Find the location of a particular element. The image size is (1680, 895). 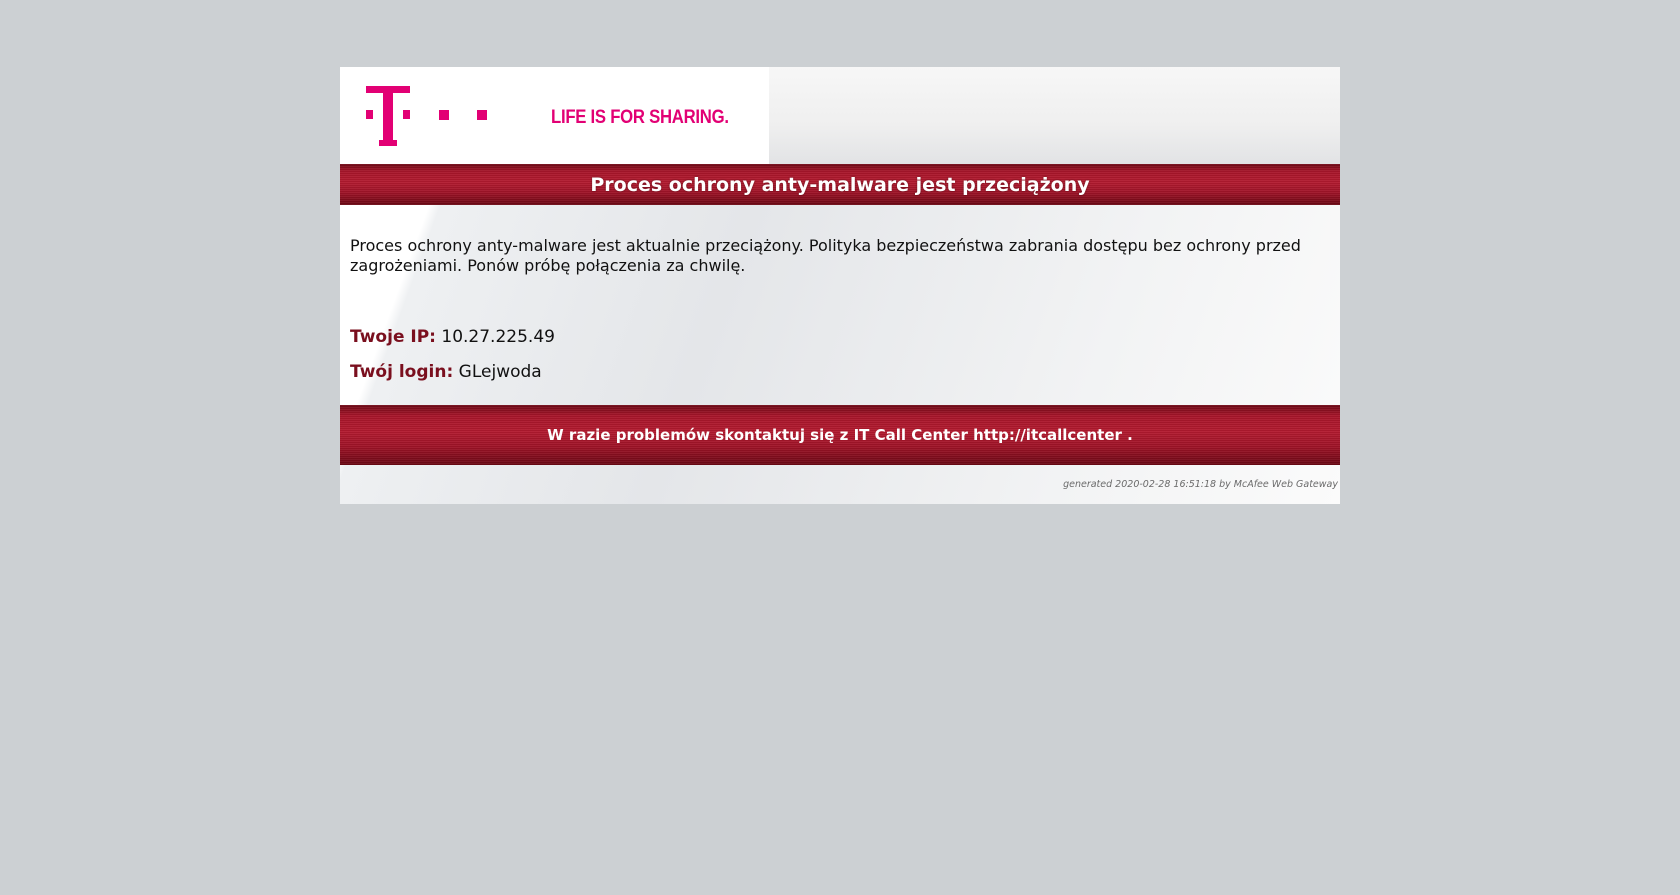

logo-area: LIFE IS FOR SHARING. is located at coordinates (554, 115).